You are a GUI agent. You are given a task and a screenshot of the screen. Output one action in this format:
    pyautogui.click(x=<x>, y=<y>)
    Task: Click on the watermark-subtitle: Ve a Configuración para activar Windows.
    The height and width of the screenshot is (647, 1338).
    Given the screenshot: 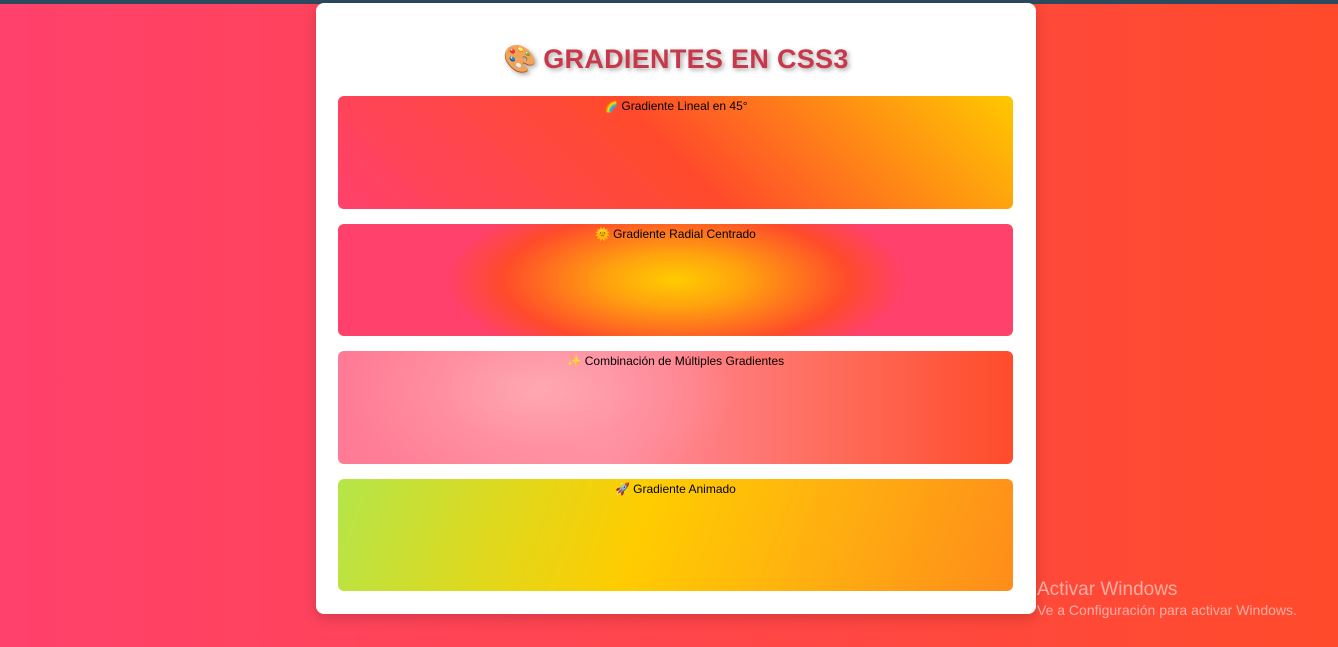 What is the action you would take?
    pyautogui.click(x=1167, y=610)
    